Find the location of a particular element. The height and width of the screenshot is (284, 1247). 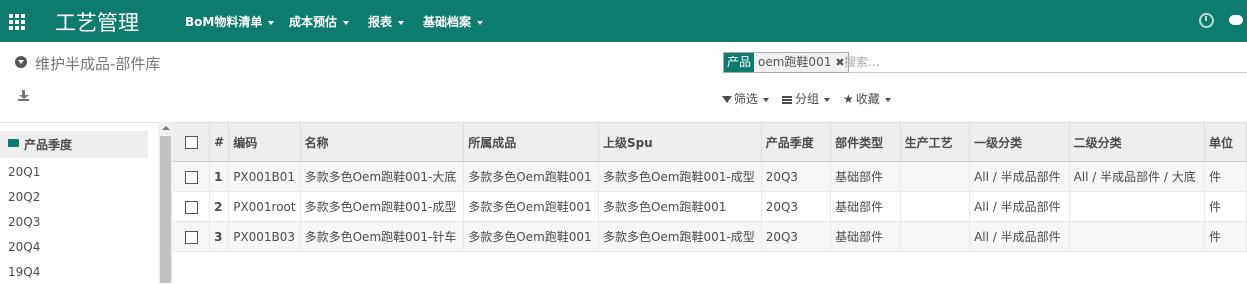

cell-code: PX001root is located at coordinates (264, 206).